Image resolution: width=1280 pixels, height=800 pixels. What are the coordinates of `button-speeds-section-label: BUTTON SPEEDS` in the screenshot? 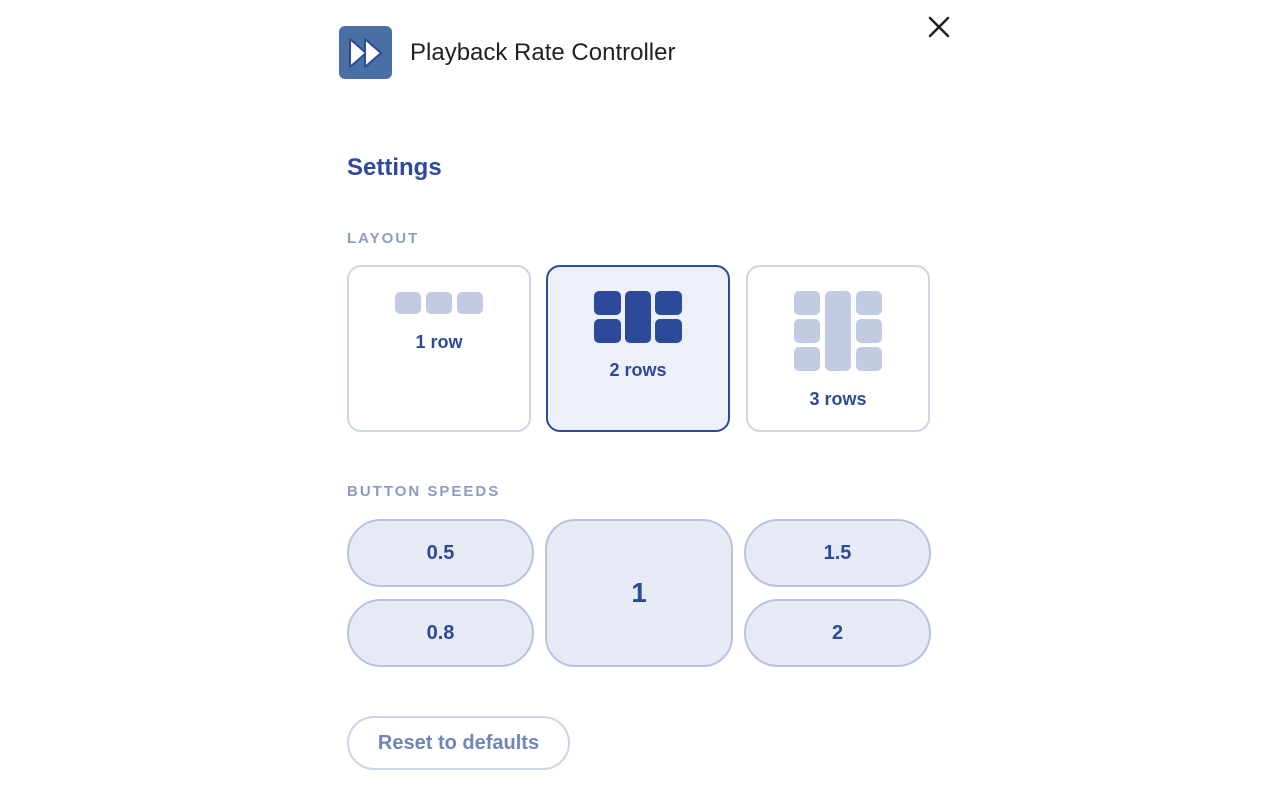 It's located at (424, 491).